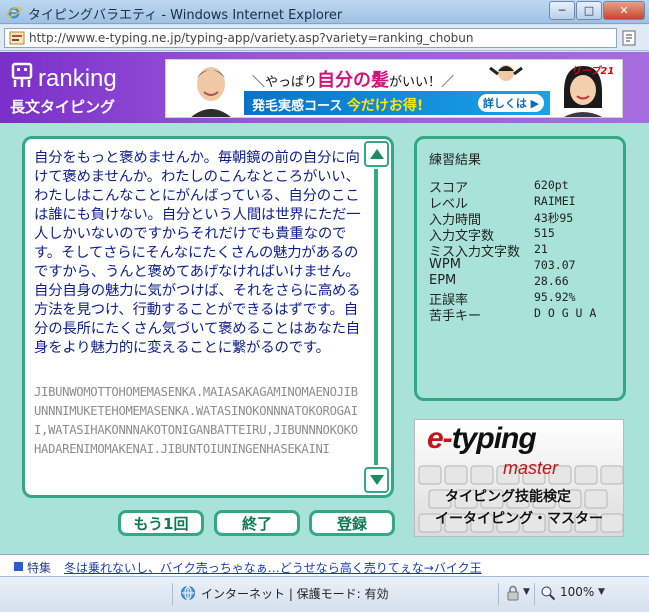 This screenshot has height=612, width=649. What do you see at coordinates (14, 13) in the screenshot?
I see `internet-explorer-icon` at bounding box center [14, 13].